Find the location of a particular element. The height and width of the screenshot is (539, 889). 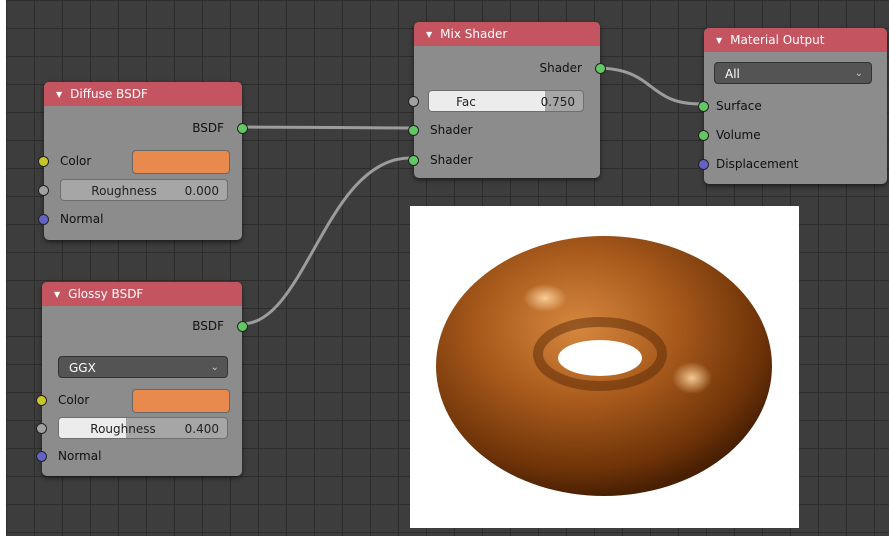

shader2-input-socket is located at coordinates (413, 160).